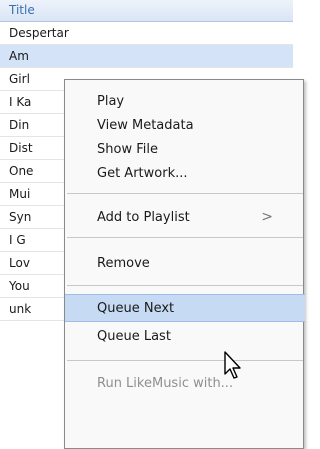 The width and height of the screenshot is (320, 449). I want to click on track-row: Despertar, so click(146, 33).